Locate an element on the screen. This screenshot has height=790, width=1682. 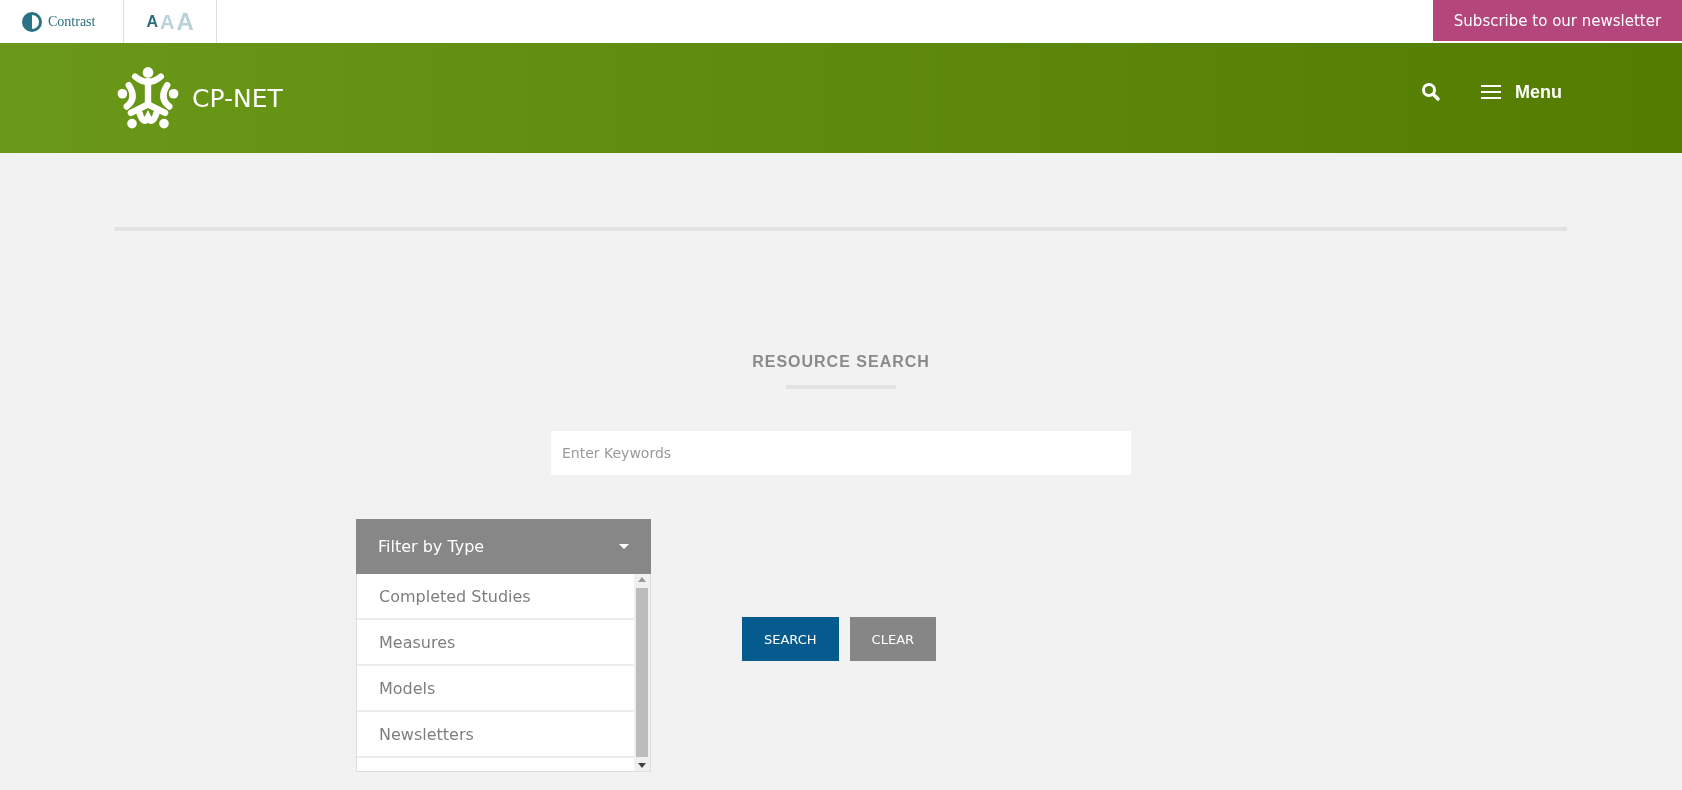
site-name: CP-NET is located at coordinates (237, 98).